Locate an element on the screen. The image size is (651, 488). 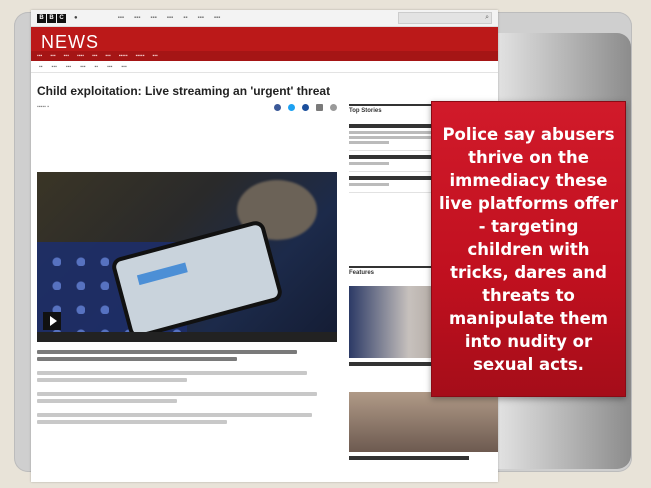
bbc-logo-letter: C is located at coordinates (61, 18).